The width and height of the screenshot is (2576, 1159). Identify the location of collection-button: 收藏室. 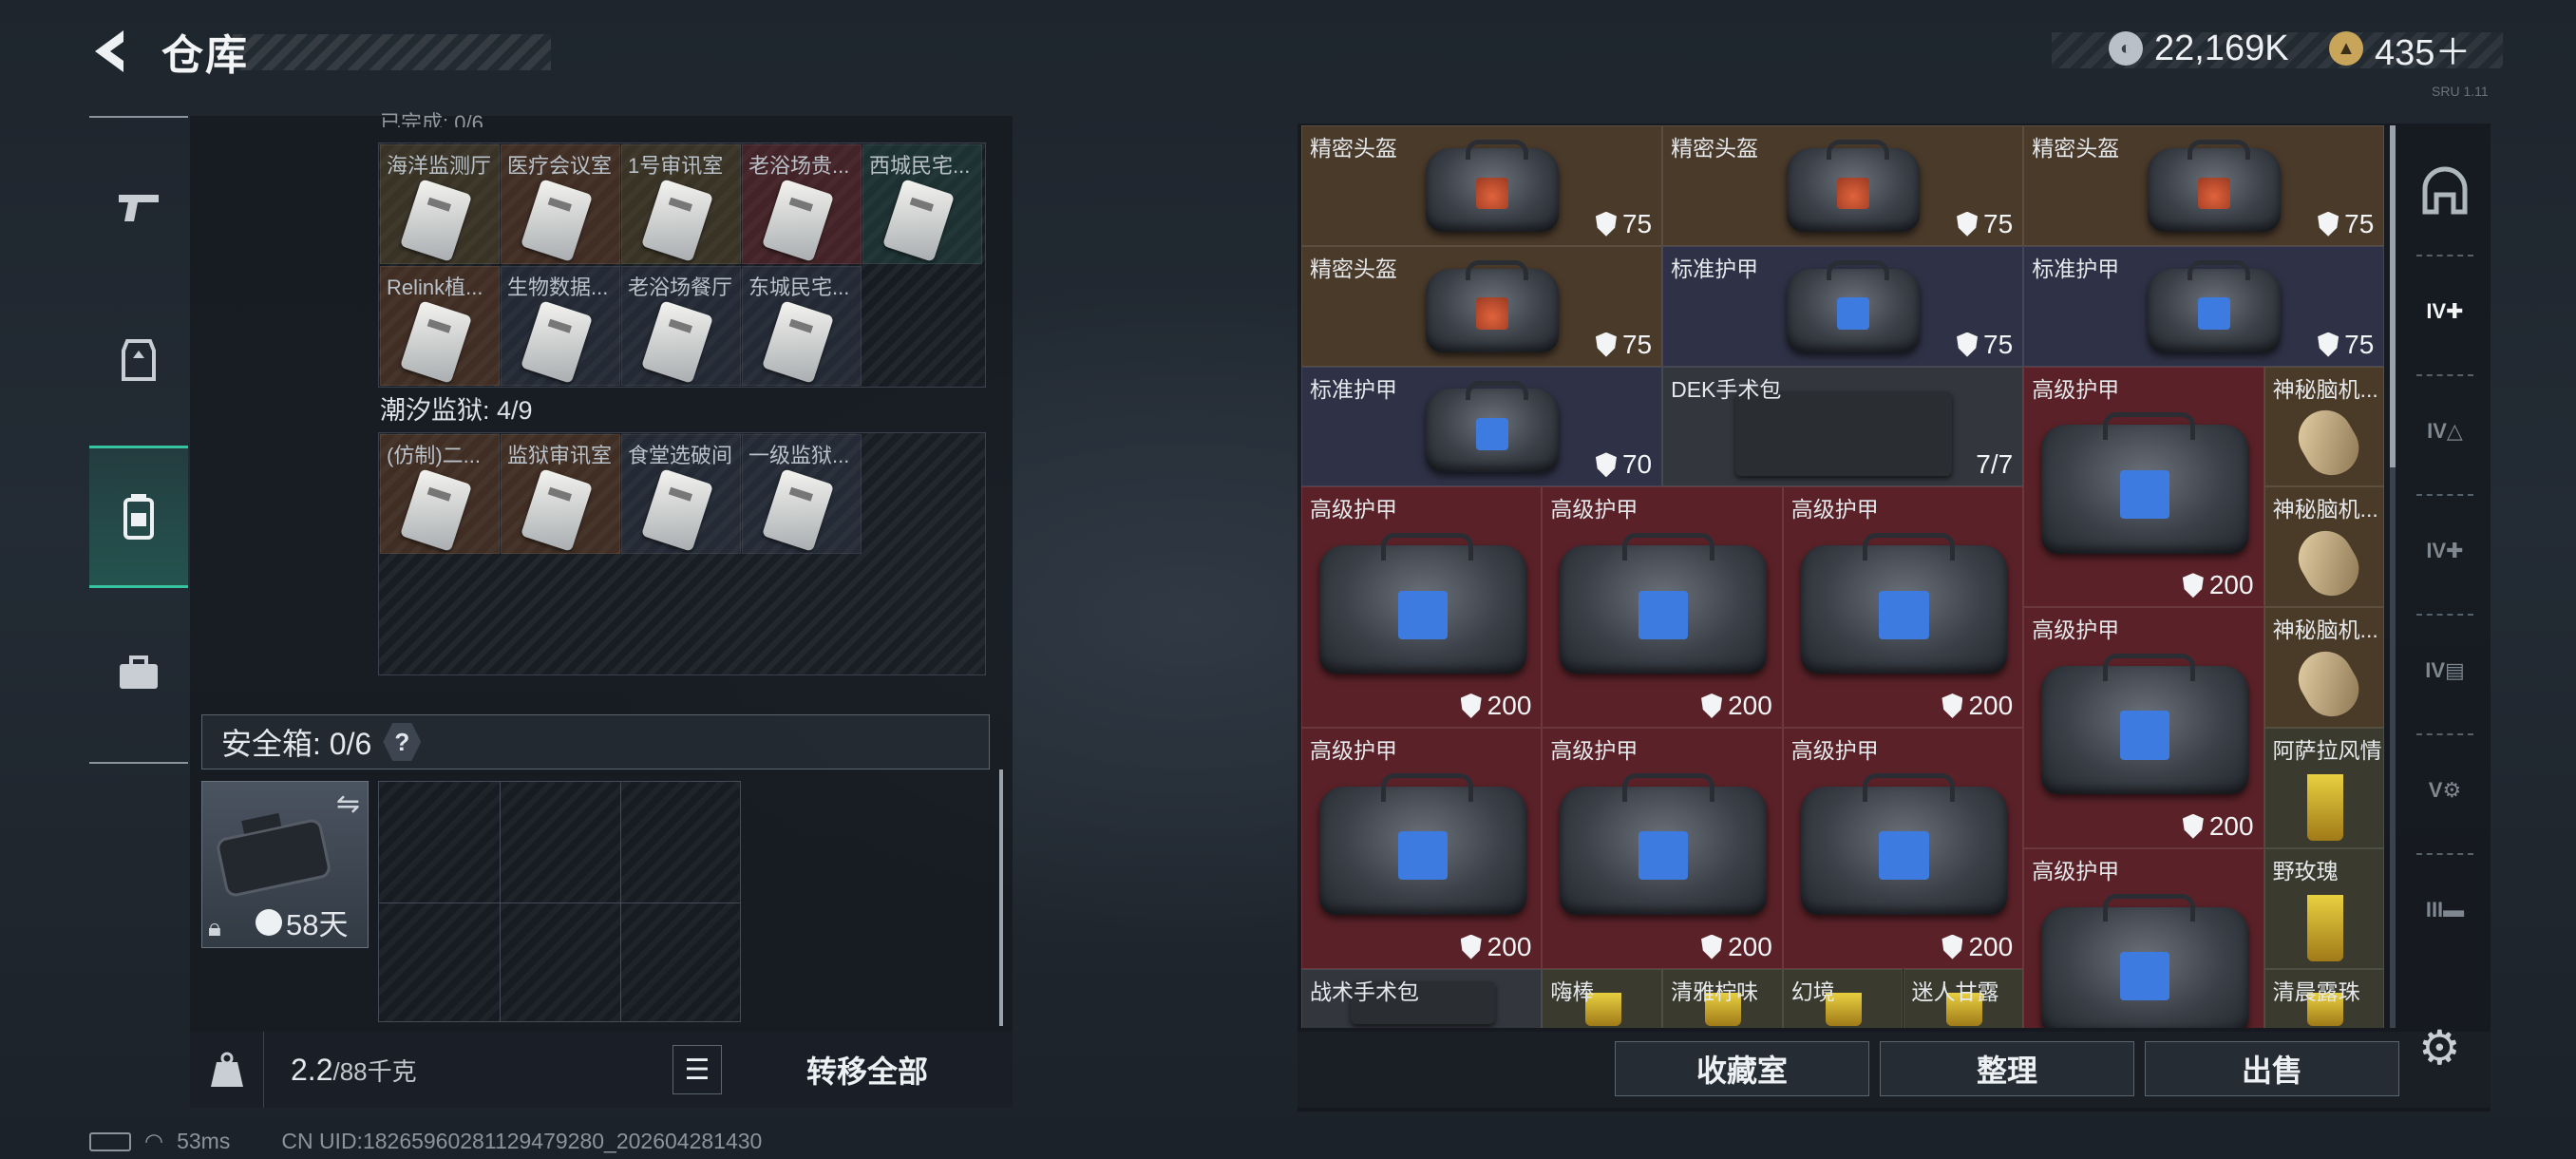
(1742, 1068).